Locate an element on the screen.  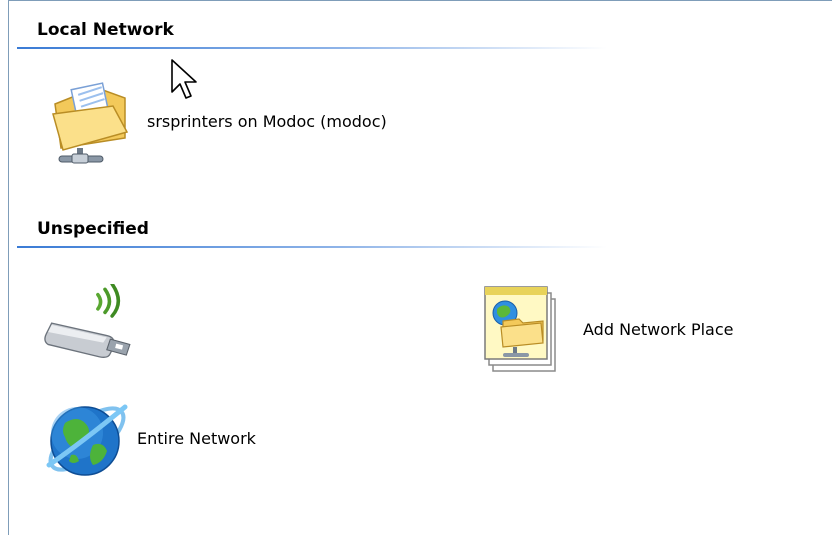
list-item-add-network-place: Add Network Place is located at coordinates (604, 329).